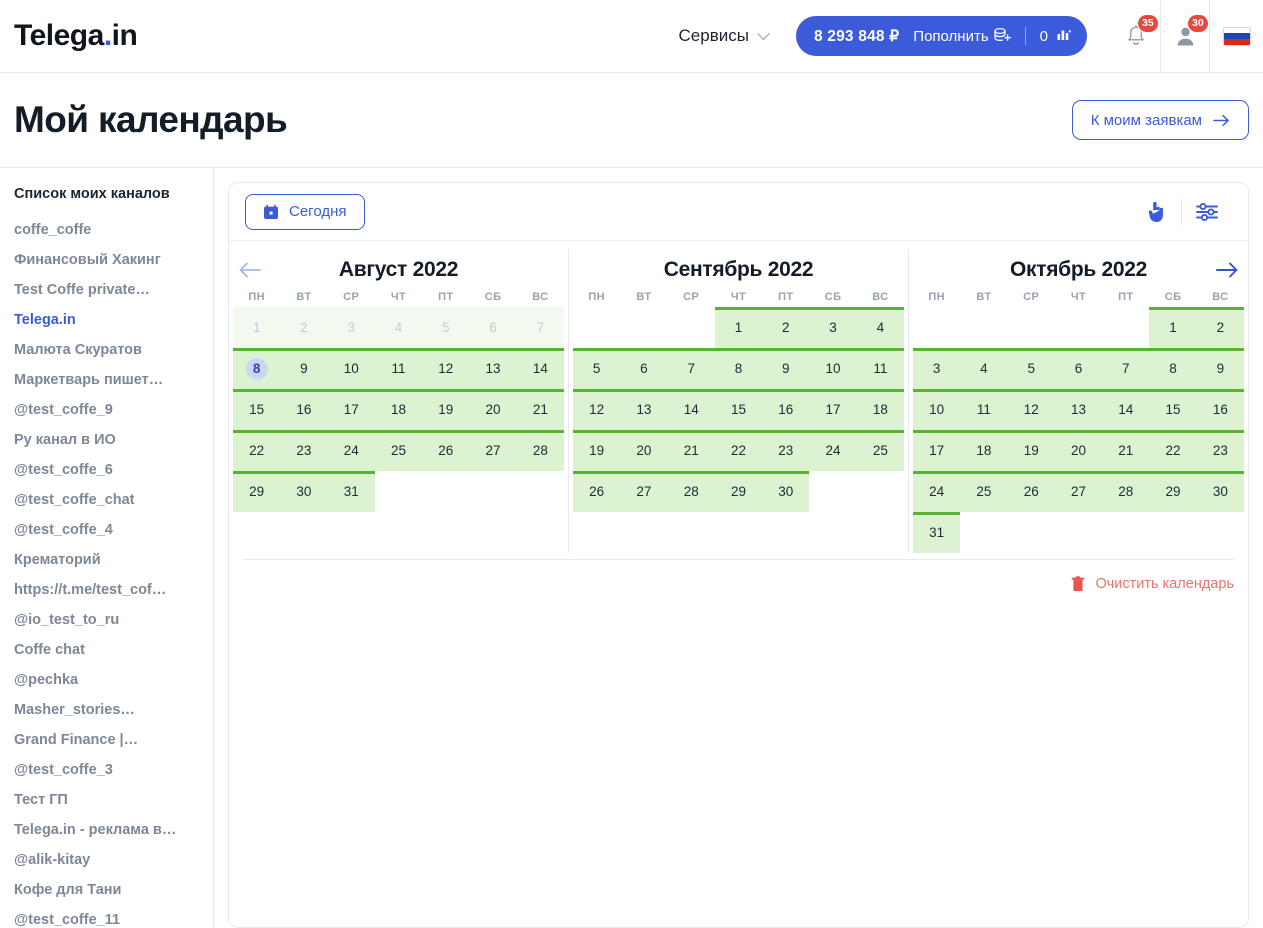  What do you see at coordinates (106, 320) in the screenshot?
I see `sidebar-item: Telega.in` at bounding box center [106, 320].